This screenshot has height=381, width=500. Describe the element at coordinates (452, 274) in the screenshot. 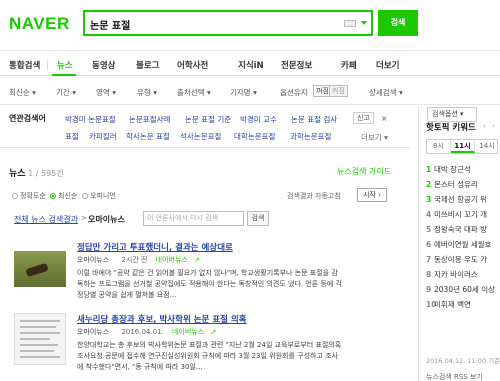

I see `hot-topic-item: 8 지카 바이러스` at that location.